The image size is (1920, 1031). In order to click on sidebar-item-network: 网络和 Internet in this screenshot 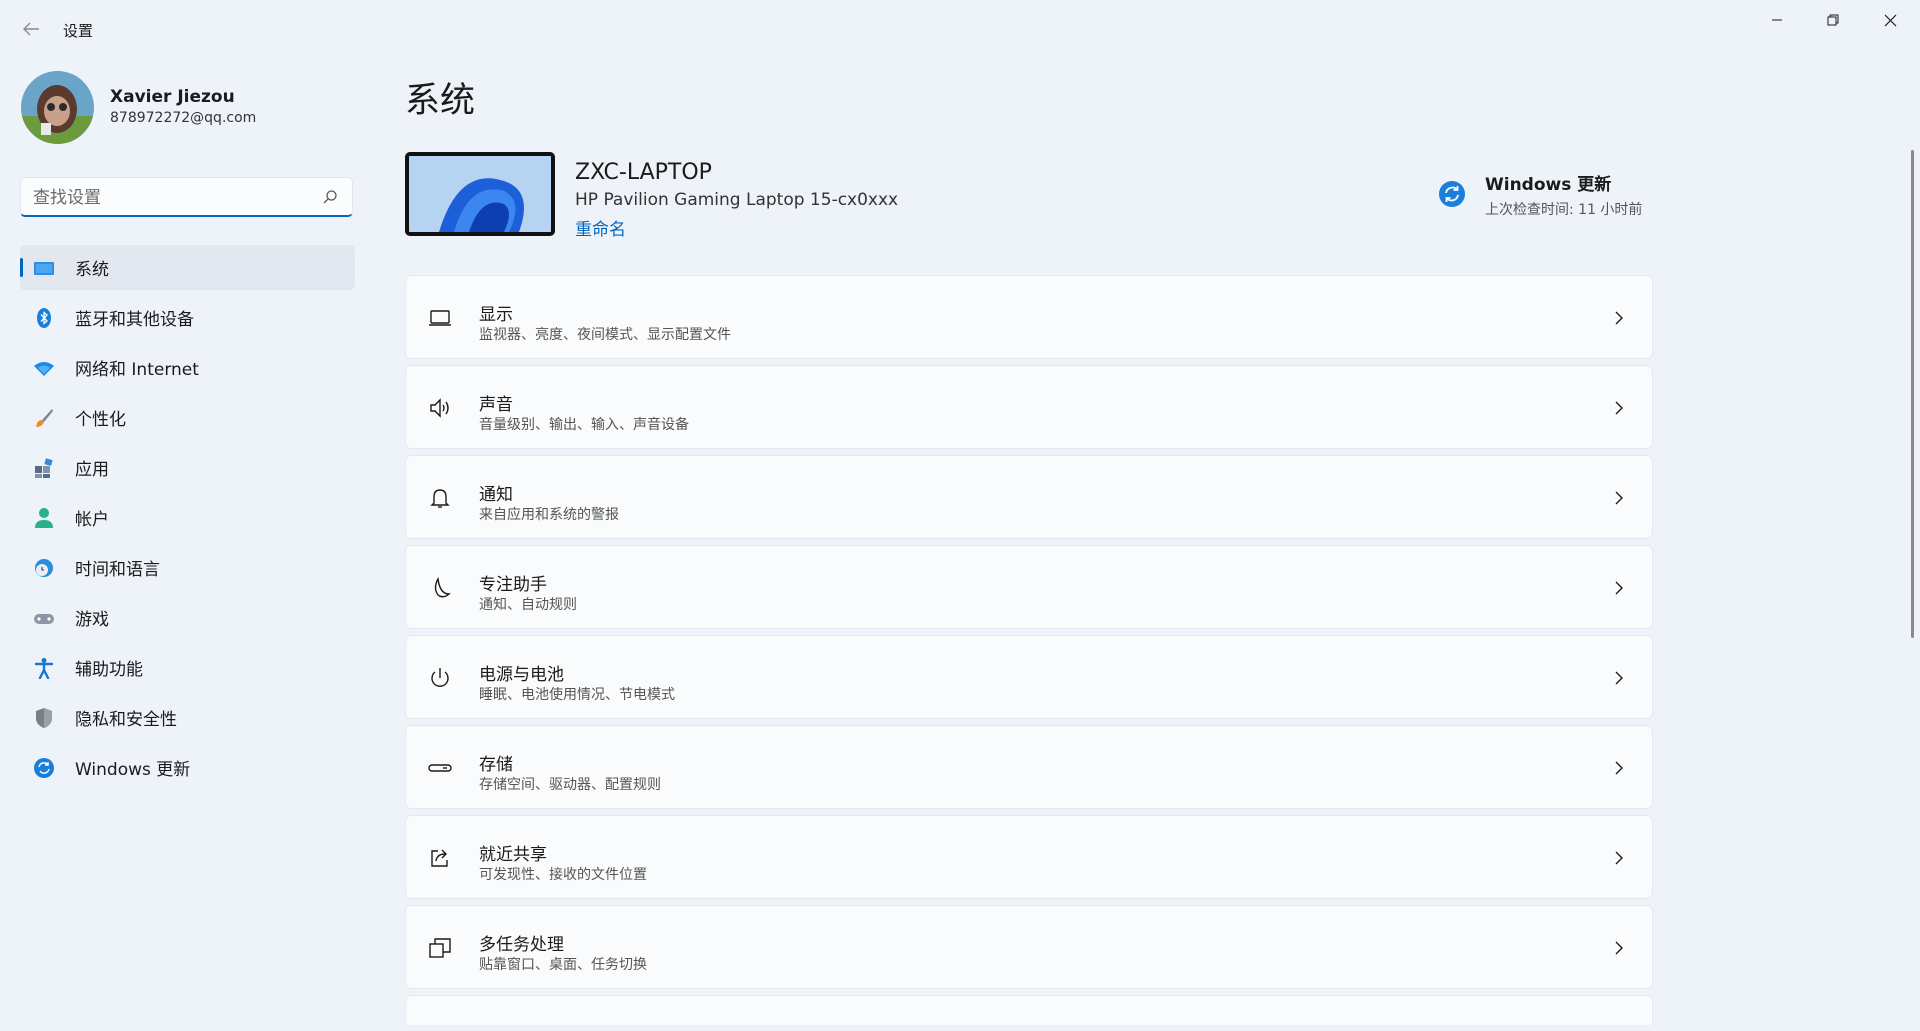, I will do `click(187, 367)`.